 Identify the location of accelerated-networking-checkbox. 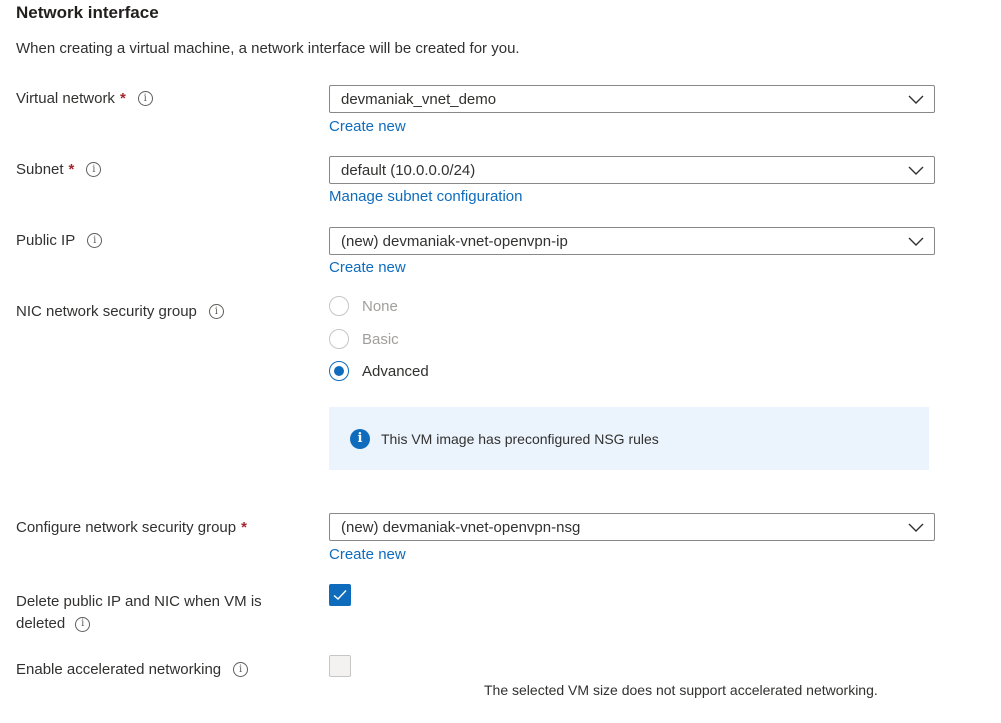
(340, 666).